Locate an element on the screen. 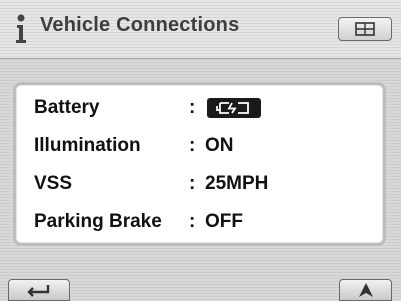 This screenshot has width=401, height=301. row-illumination: Illumination : ON is located at coordinates (134, 146).